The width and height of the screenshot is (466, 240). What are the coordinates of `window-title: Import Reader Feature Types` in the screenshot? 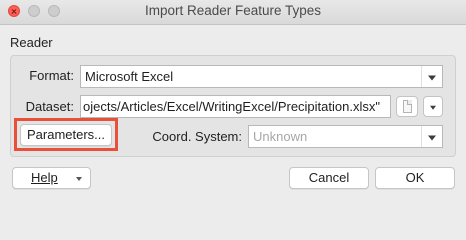 It's located at (233, 10).